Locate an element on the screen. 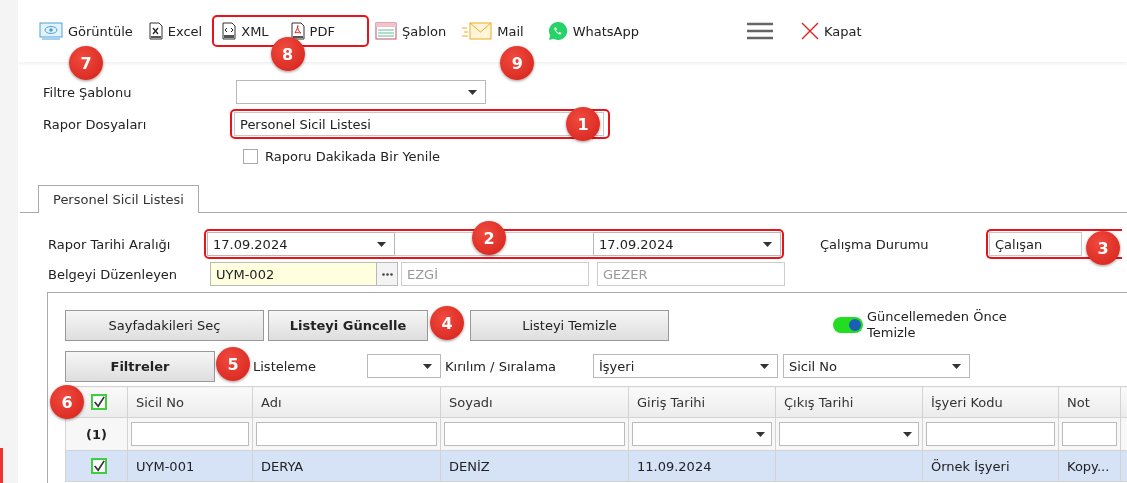  xml-button: XML is located at coordinates (245, 31).